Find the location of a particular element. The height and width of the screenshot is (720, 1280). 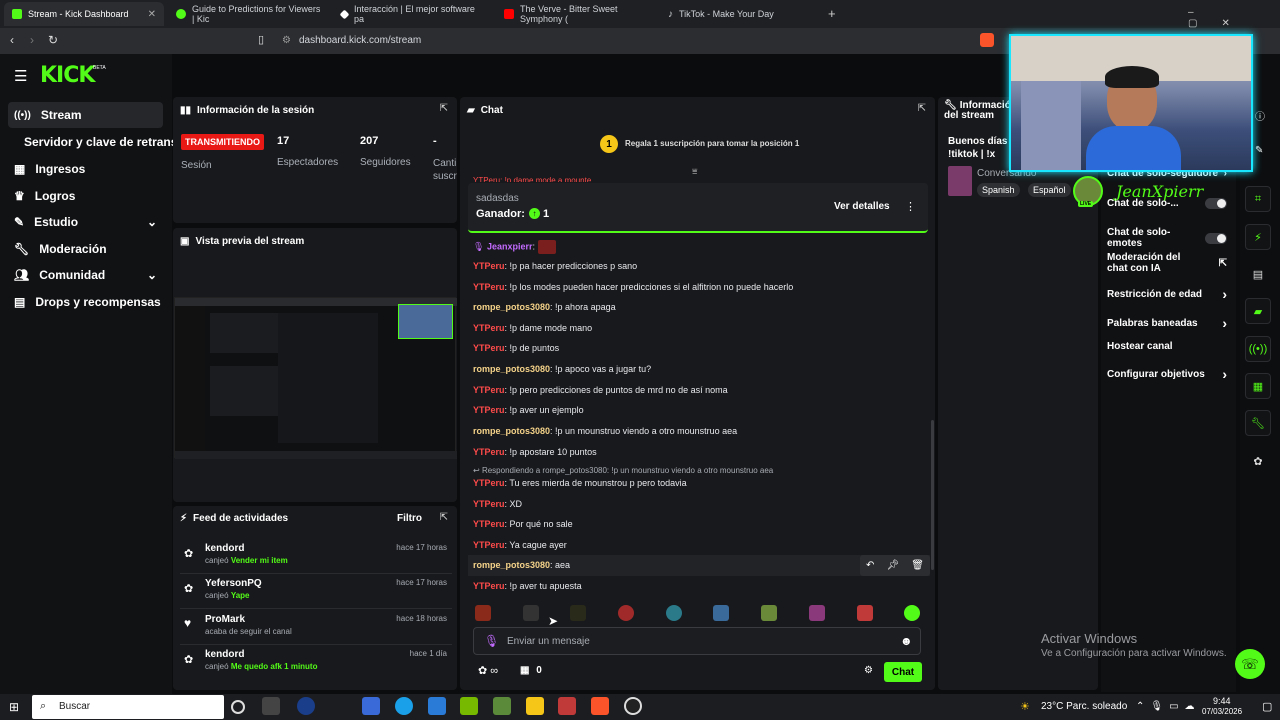

chat-scrollbar is located at coordinates (932, 495).